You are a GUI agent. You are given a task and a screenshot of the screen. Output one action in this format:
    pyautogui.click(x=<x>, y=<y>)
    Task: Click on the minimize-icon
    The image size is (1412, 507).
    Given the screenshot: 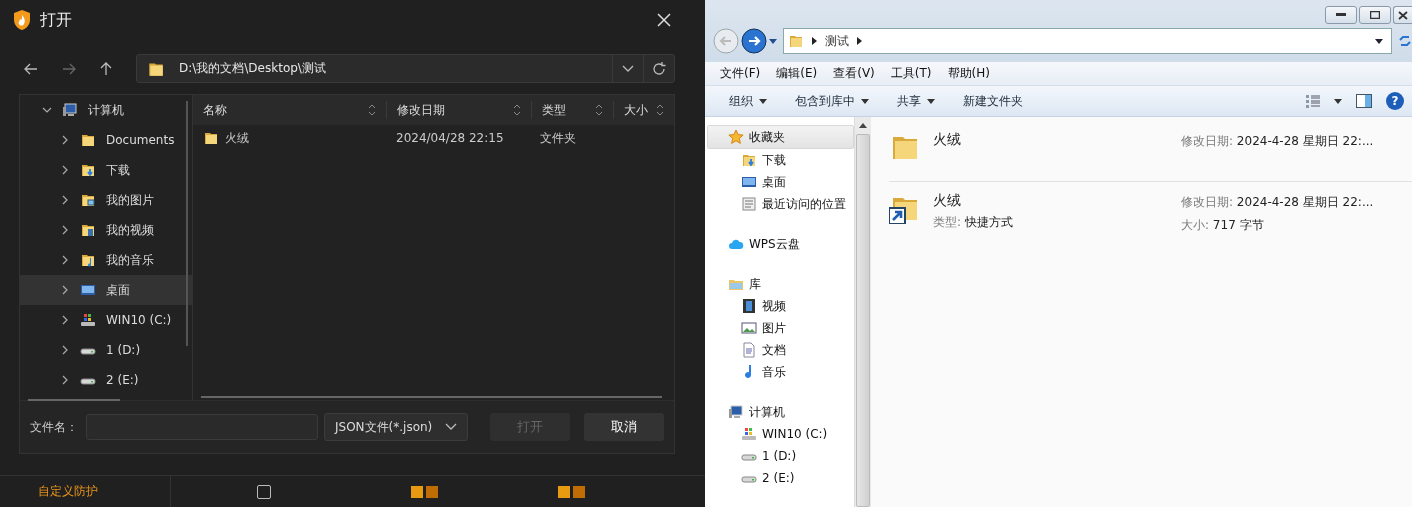 What is the action you would take?
    pyautogui.click(x=1341, y=15)
    